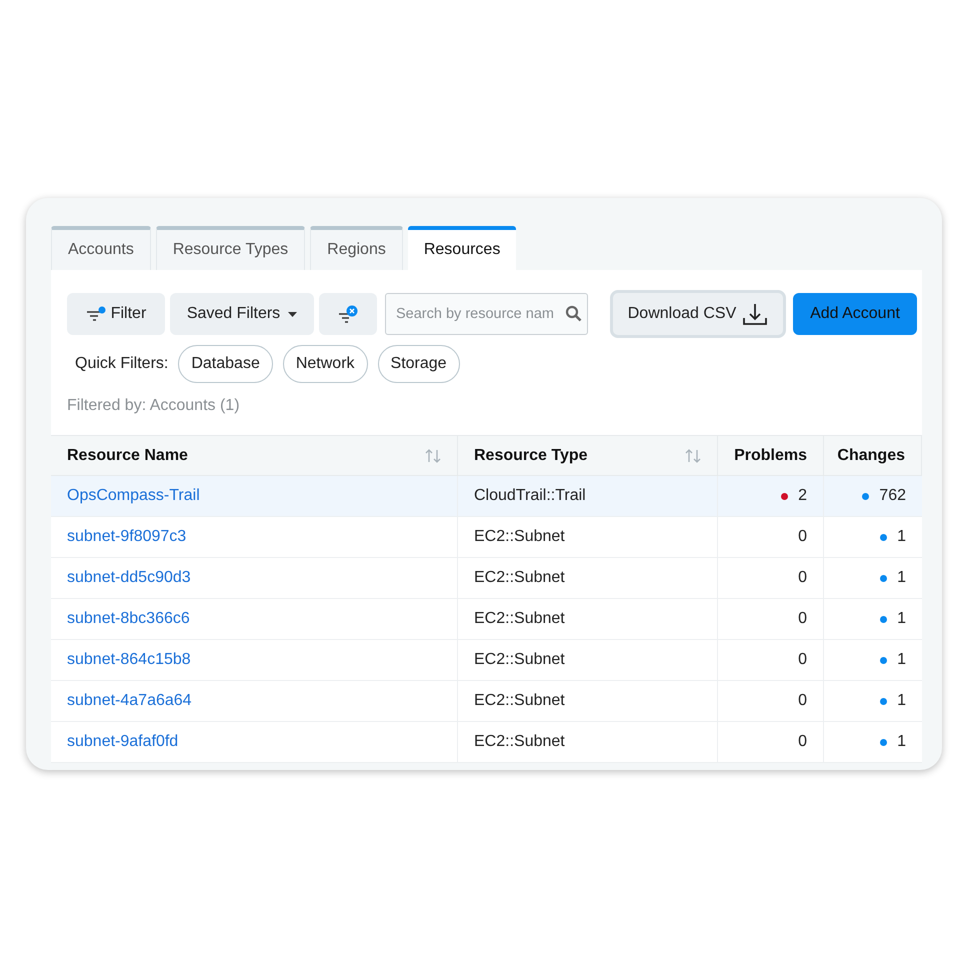 This screenshot has height=968, width=968. I want to click on caret-icon, so click(293, 314).